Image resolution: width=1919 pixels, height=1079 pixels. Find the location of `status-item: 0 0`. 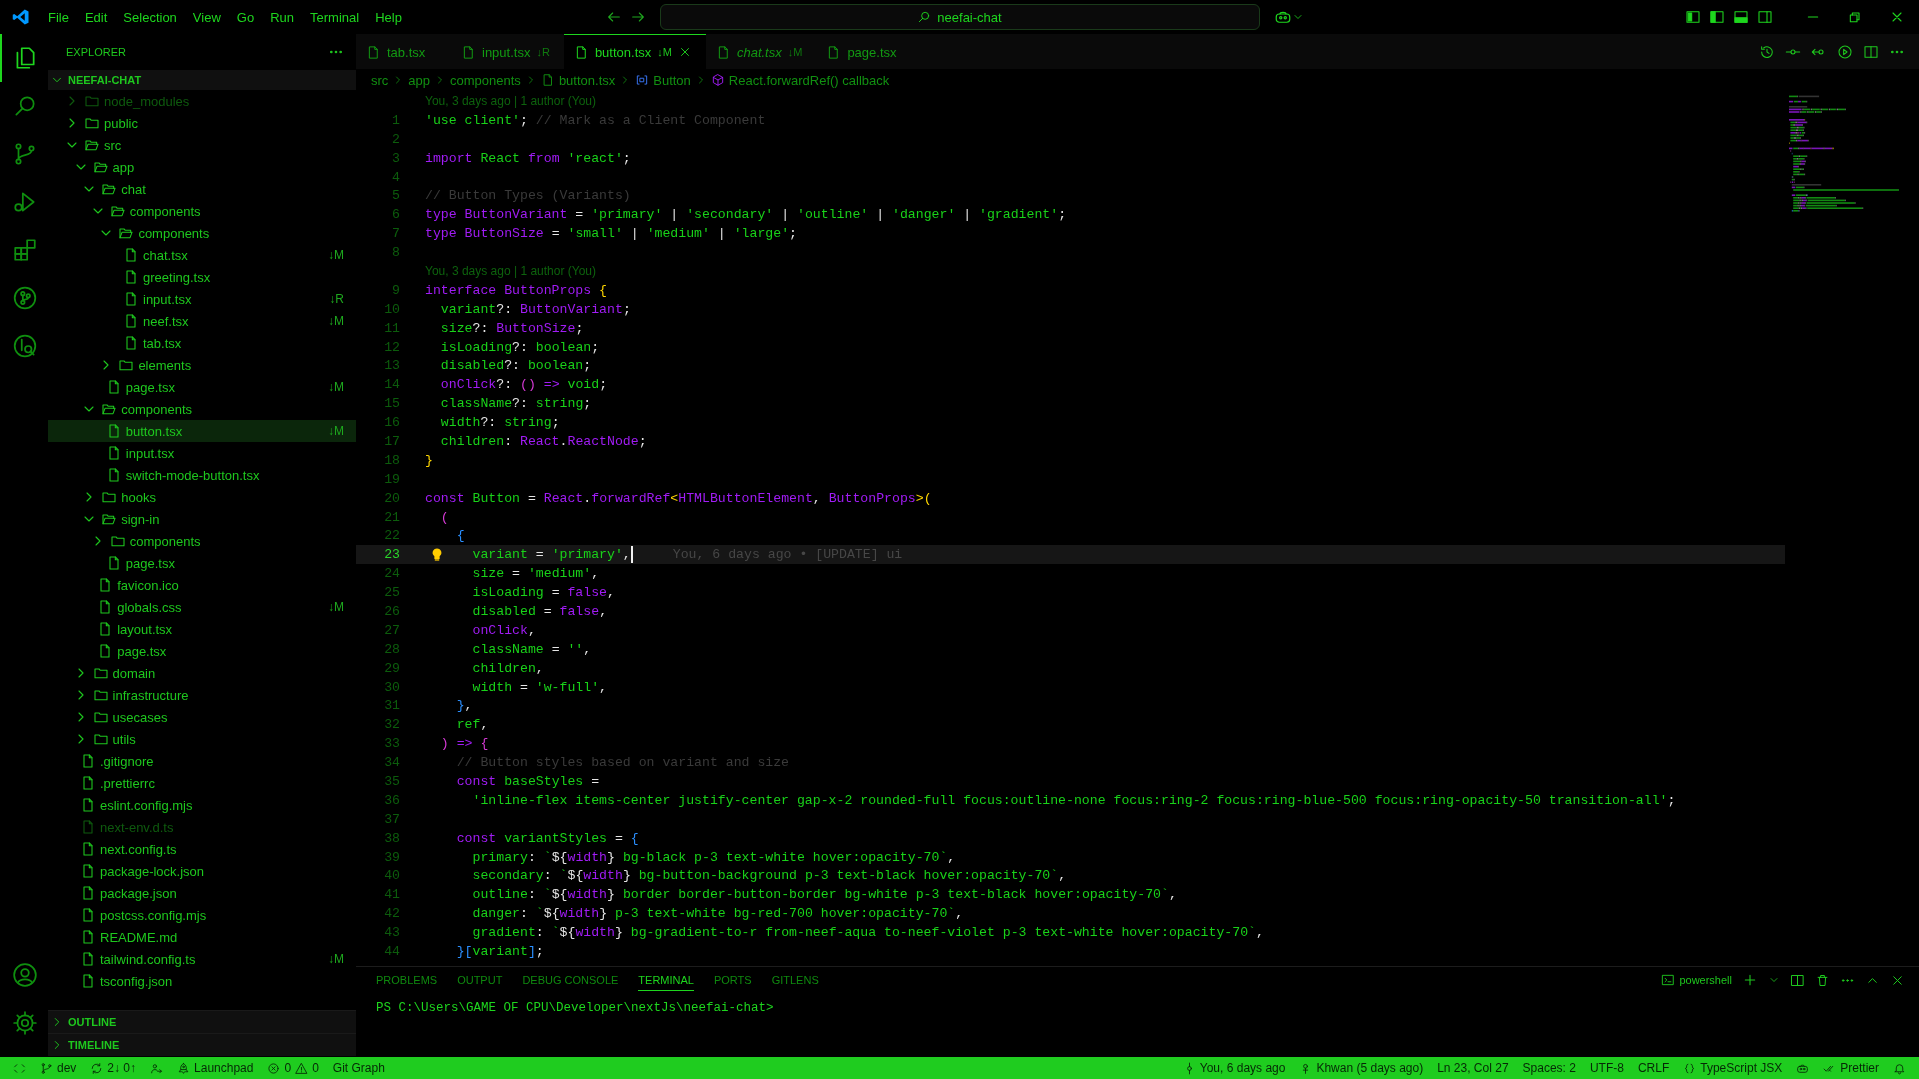

status-item: 0 0 is located at coordinates (293, 1068).